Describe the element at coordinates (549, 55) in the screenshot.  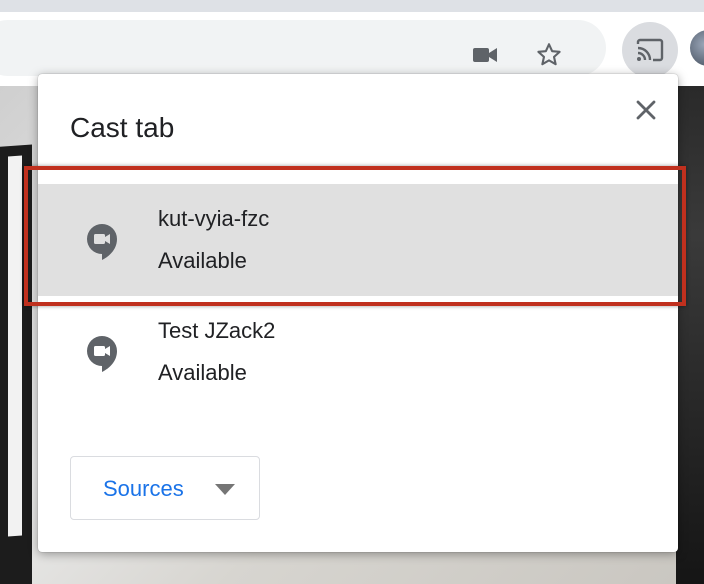
I see `star-icon` at that location.